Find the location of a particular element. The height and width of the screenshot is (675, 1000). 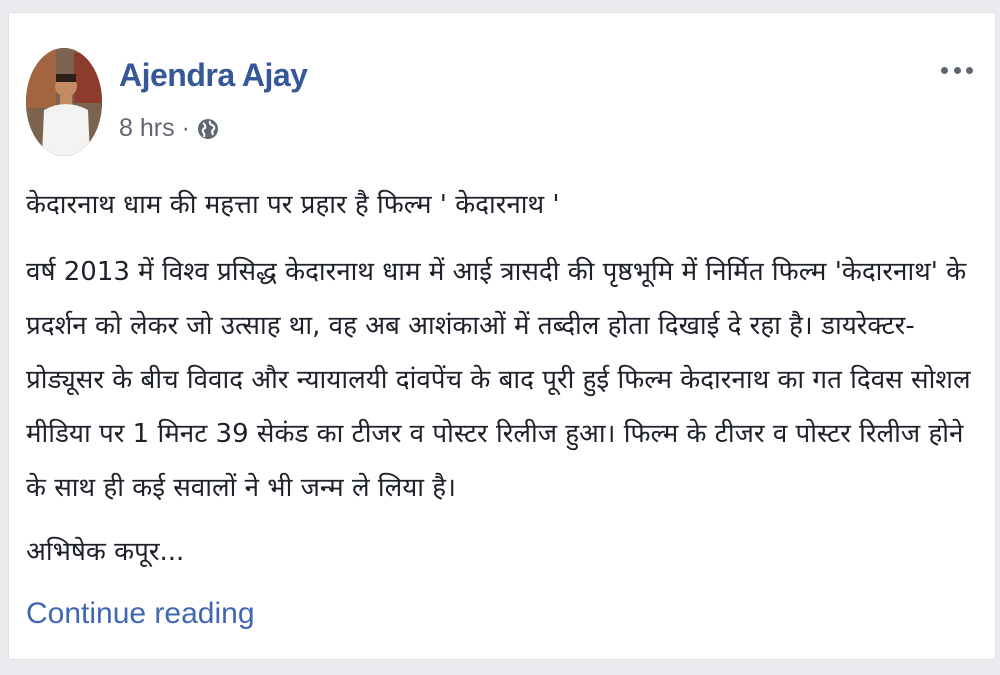

author-avatar is located at coordinates (64, 102).